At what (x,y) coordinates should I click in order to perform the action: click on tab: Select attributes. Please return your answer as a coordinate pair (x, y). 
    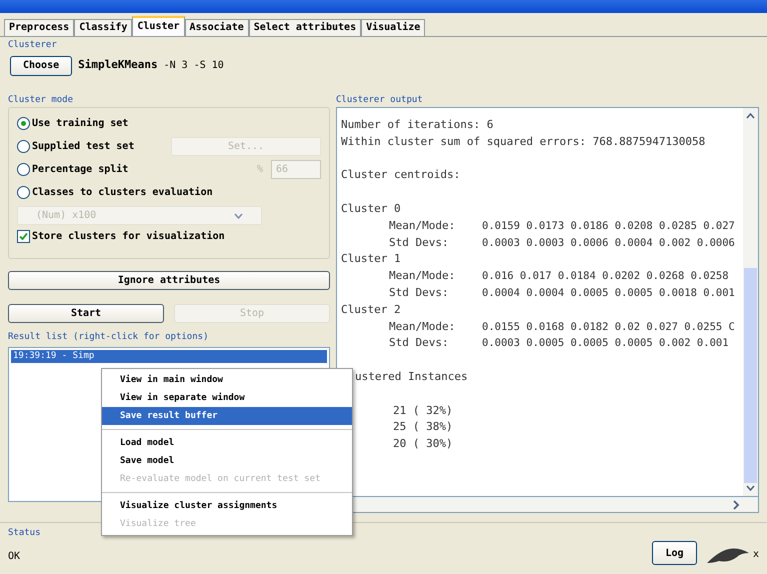
    Looking at the image, I should click on (305, 27).